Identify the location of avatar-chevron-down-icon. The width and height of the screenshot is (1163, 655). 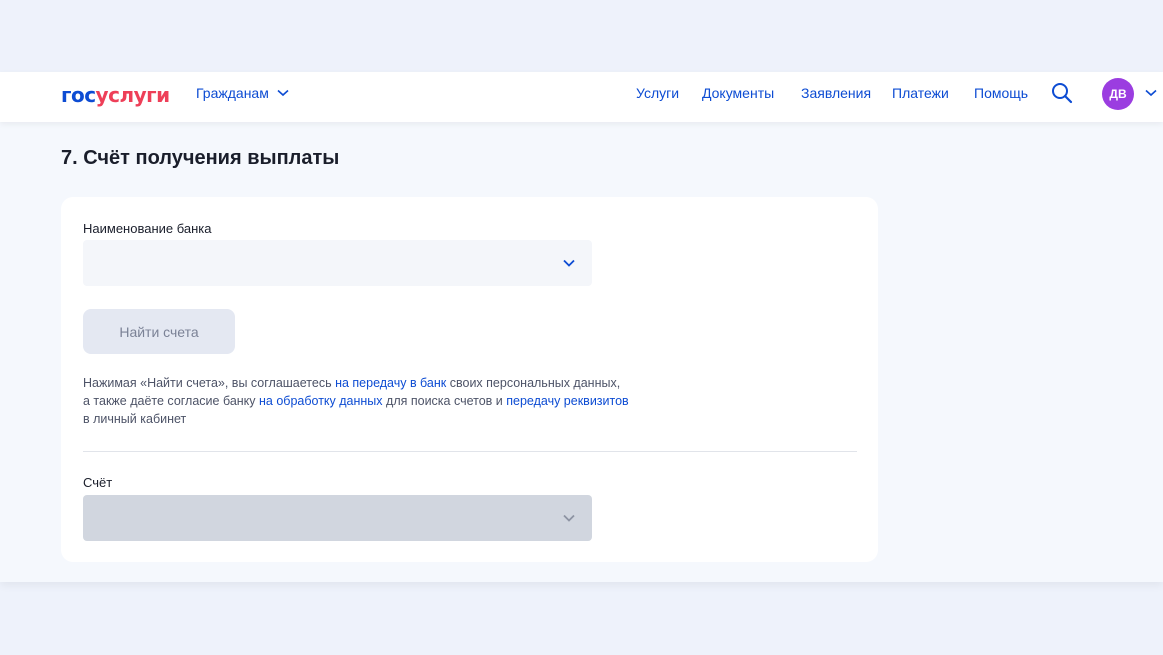
(1151, 93).